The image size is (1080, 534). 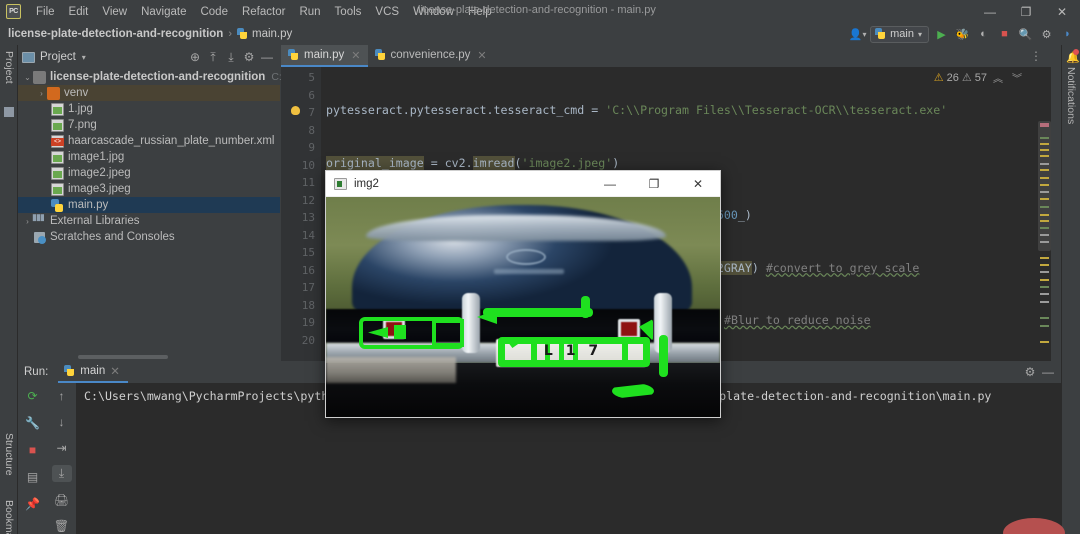 What do you see at coordinates (114, 12) in the screenshot?
I see `menu-view: View` at bounding box center [114, 12].